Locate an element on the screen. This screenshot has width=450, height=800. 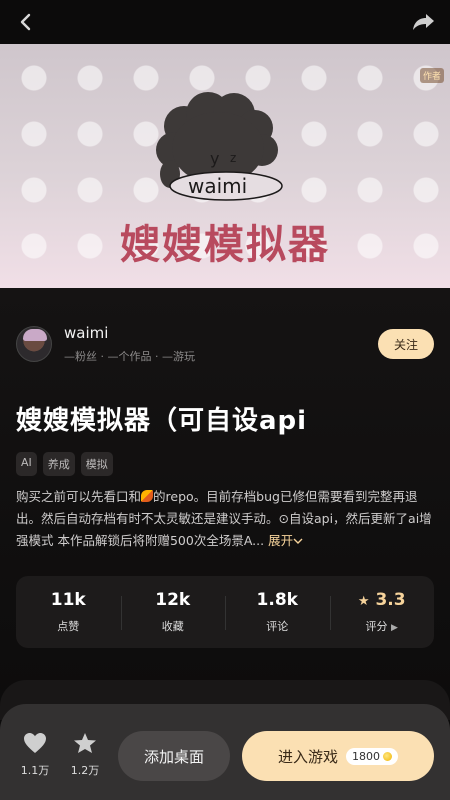
author-badge: 作者 is located at coordinates (431, 75).